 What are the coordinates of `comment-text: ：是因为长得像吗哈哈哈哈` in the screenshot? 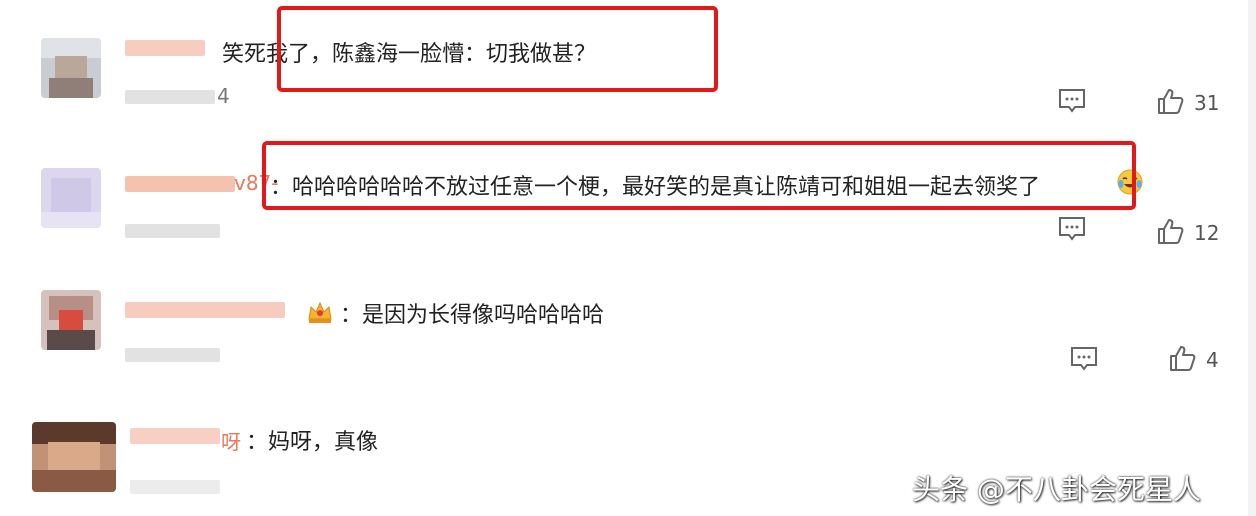 It's located at (472, 315).